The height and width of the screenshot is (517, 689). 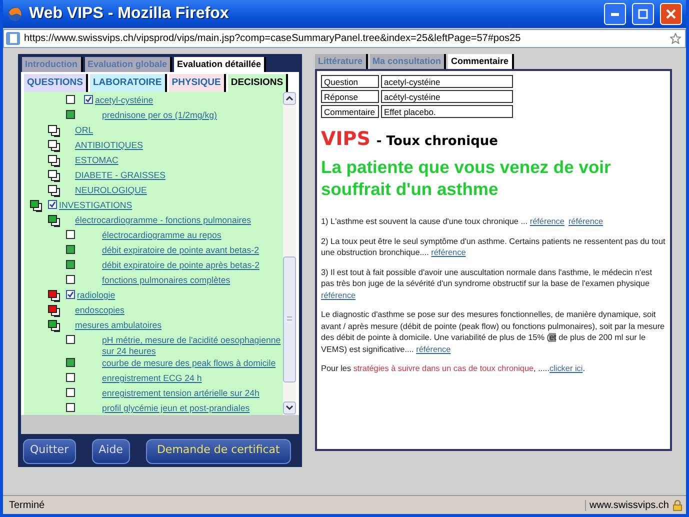 What do you see at coordinates (162, 235) in the screenshot?
I see `tree-item-link: électrocardiogramme au repos` at bounding box center [162, 235].